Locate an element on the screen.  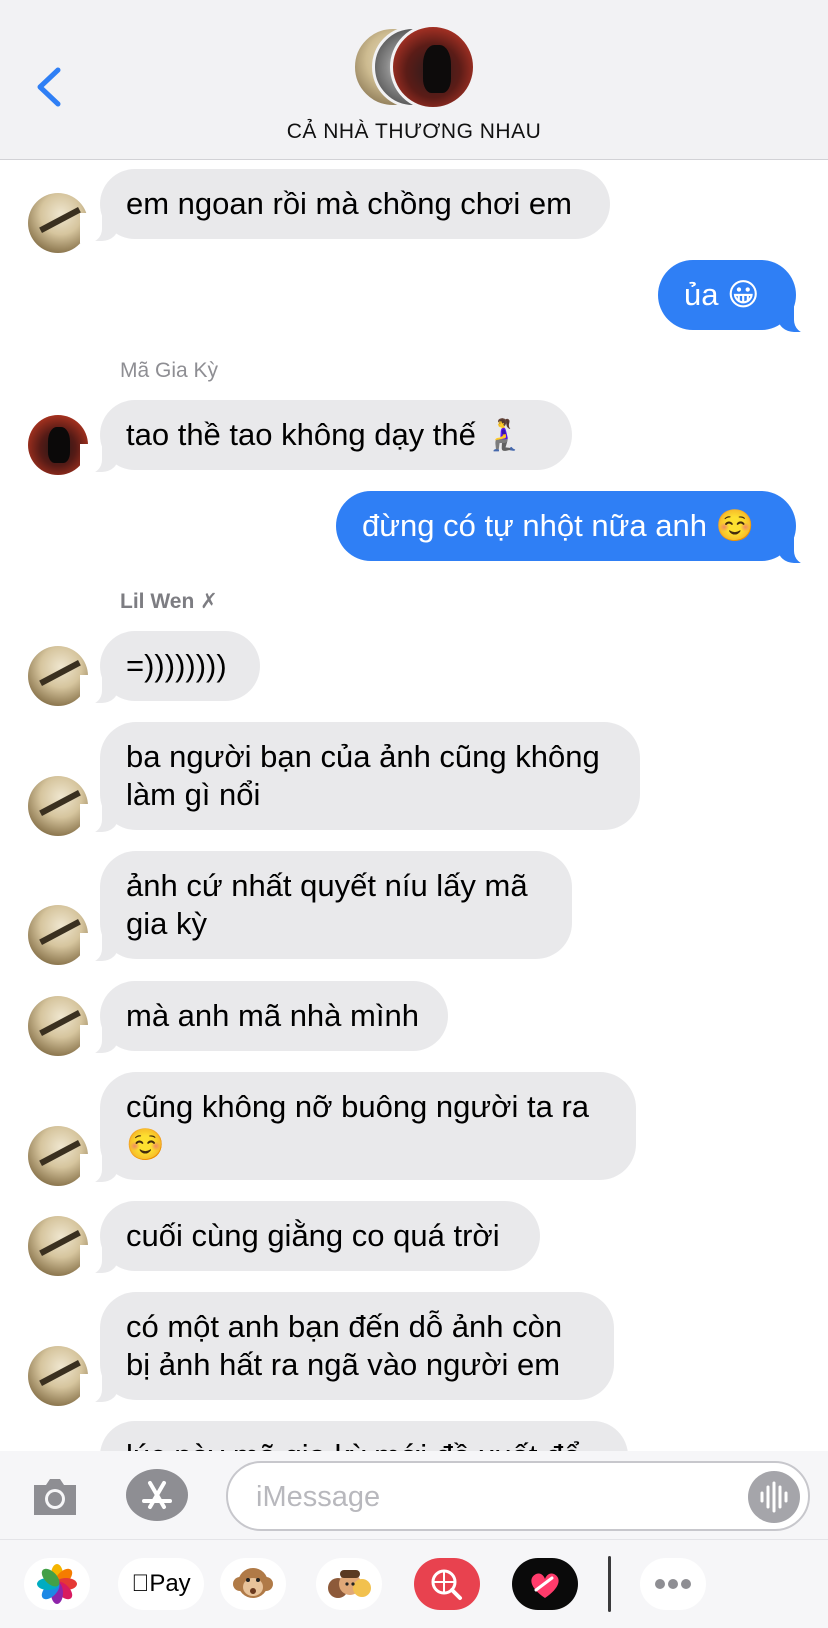
photos-app-button is located at coordinates (57, 1584).